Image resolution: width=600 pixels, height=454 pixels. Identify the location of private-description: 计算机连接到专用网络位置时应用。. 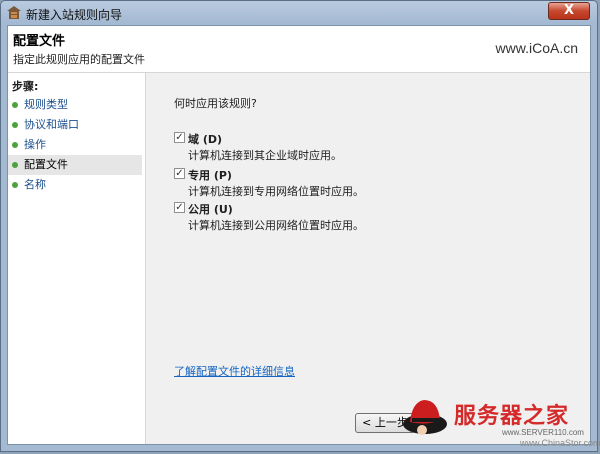
(276, 191).